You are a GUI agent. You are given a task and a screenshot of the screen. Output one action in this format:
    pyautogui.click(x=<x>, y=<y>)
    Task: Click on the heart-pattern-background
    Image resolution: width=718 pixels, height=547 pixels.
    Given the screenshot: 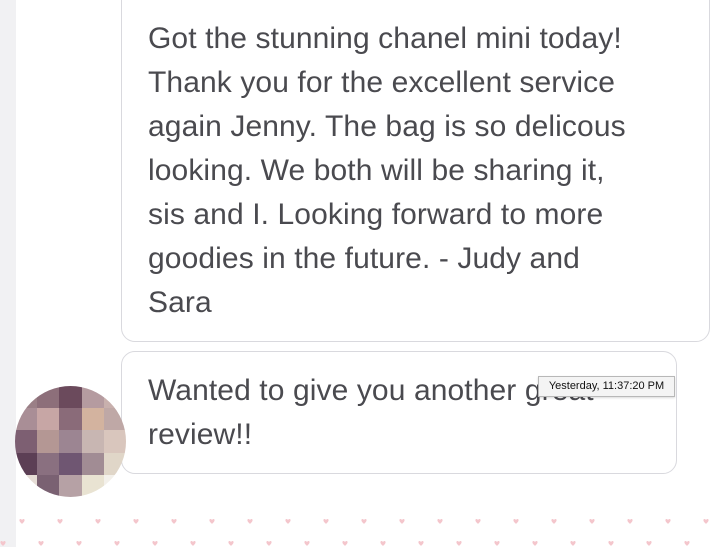 What is the action you would take?
    pyautogui.click(x=354, y=532)
    